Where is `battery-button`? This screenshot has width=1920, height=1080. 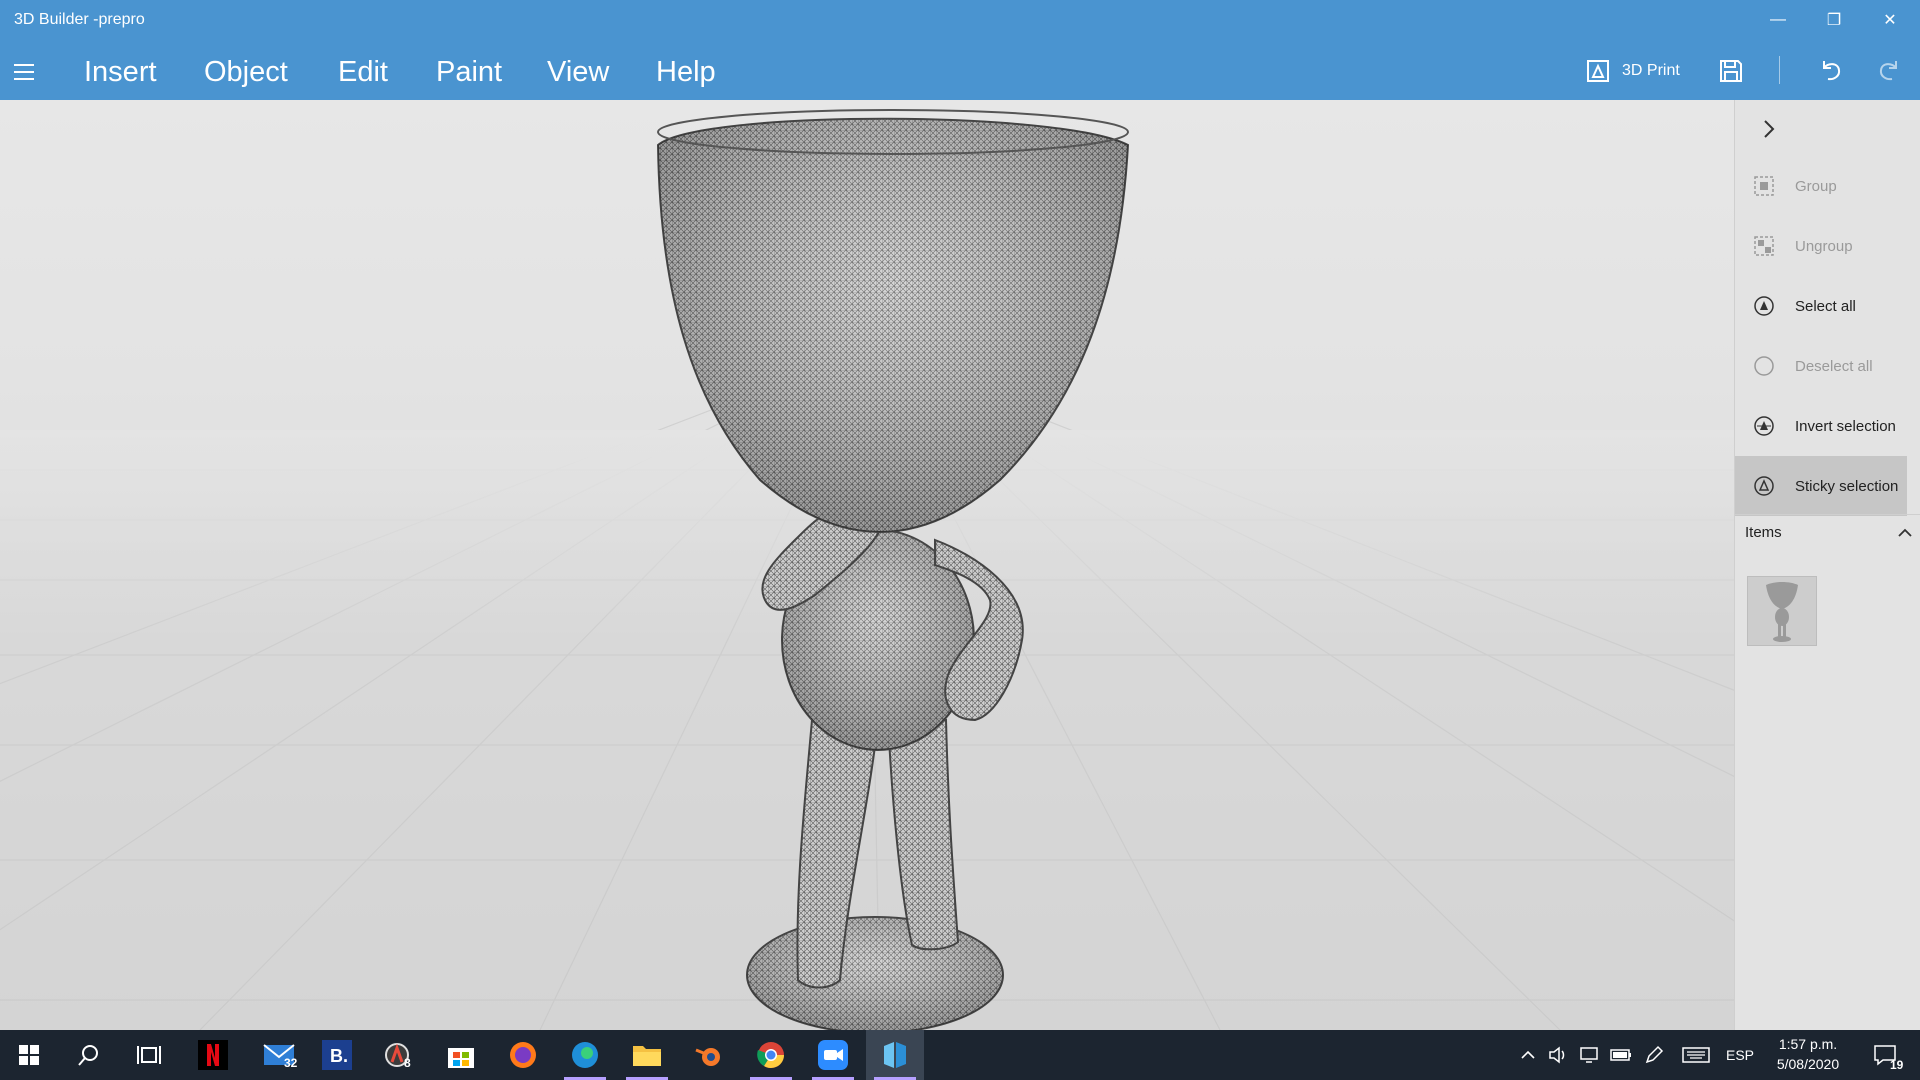 battery-button is located at coordinates (1621, 1055).